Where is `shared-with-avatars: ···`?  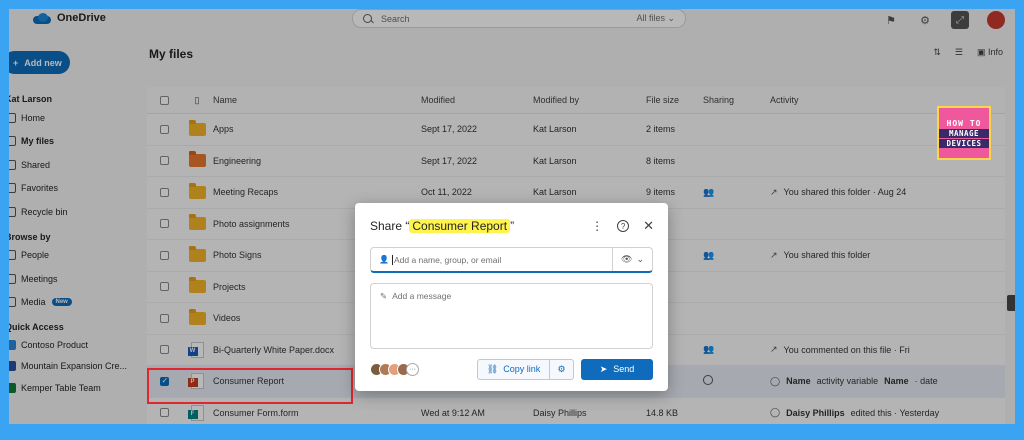 shared-with-avatars: ··· is located at coordinates (394, 369).